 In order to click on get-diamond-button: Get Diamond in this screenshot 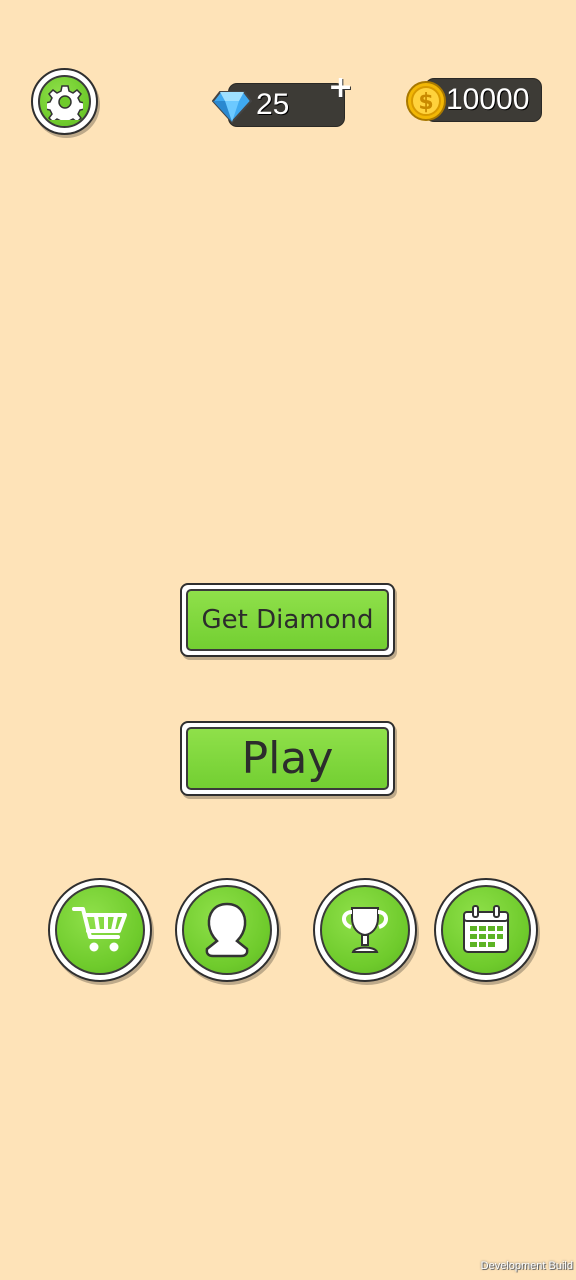, I will do `click(287, 620)`.